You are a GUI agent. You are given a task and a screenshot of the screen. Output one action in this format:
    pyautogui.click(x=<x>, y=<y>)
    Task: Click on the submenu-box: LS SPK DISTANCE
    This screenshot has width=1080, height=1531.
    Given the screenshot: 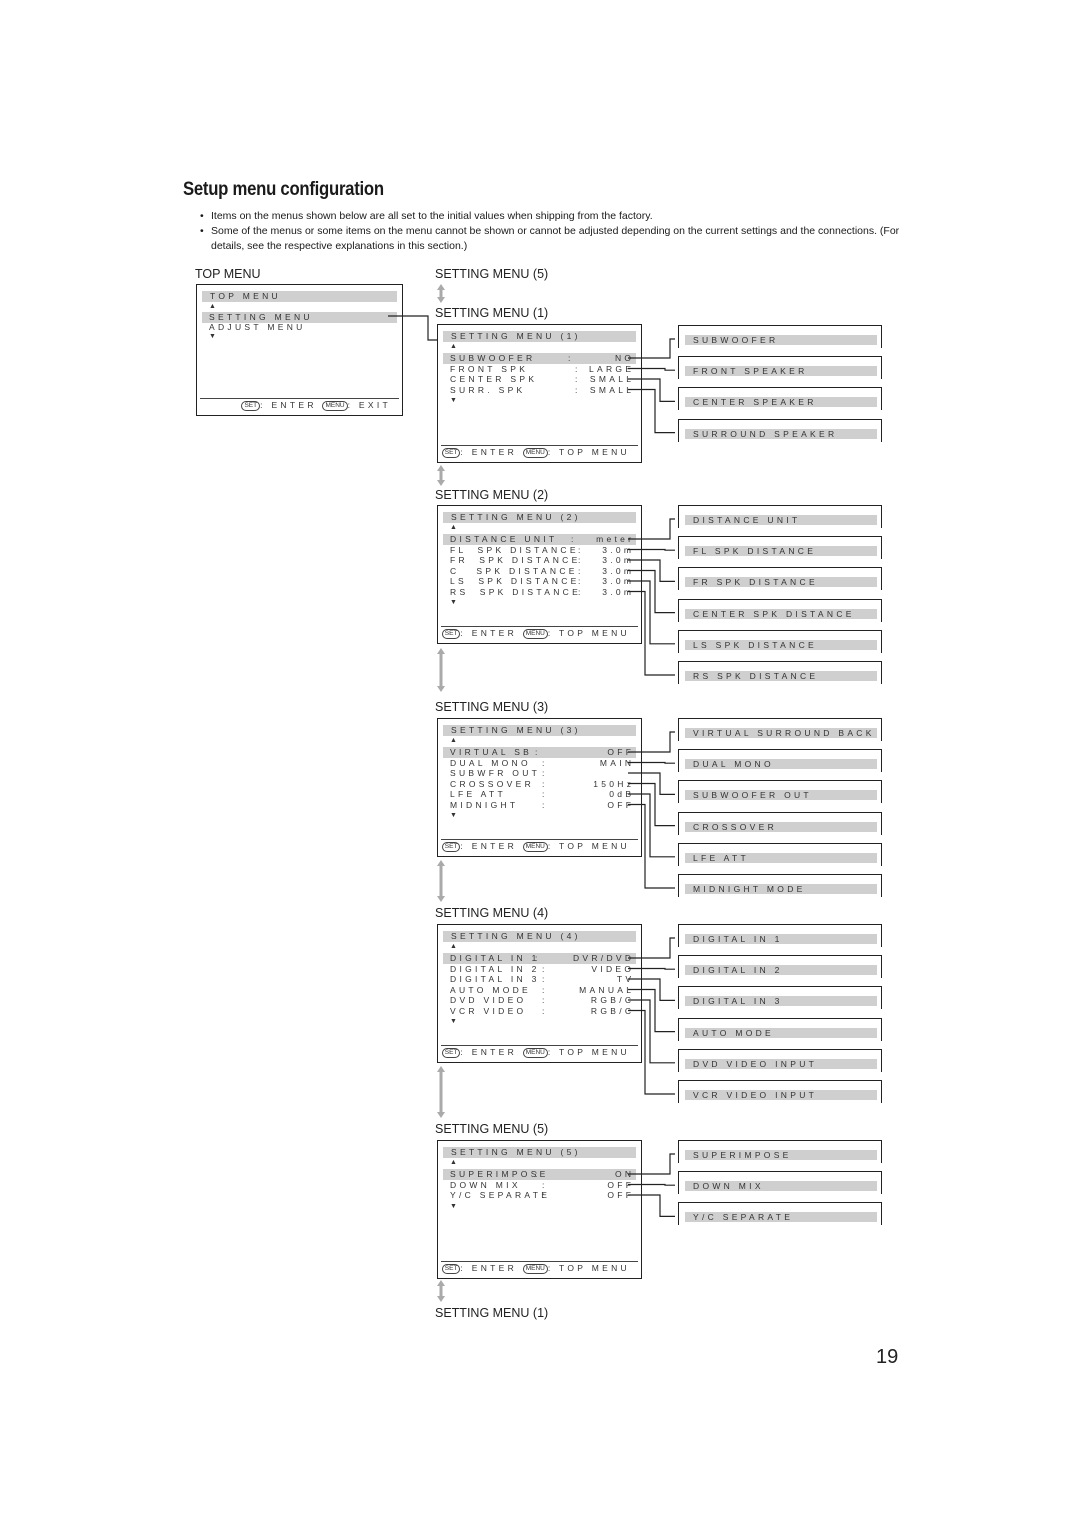 What is the action you would take?
    pyautogui.click(x=780, y=641)
    